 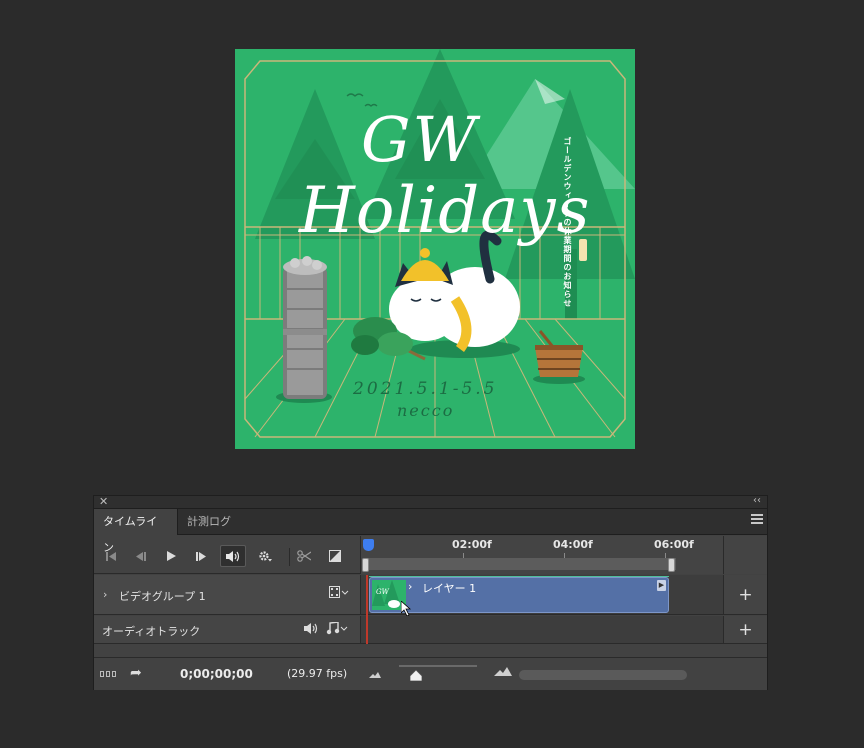 I want to click on render-video-icon: ➦, so click(x=136, y=673).